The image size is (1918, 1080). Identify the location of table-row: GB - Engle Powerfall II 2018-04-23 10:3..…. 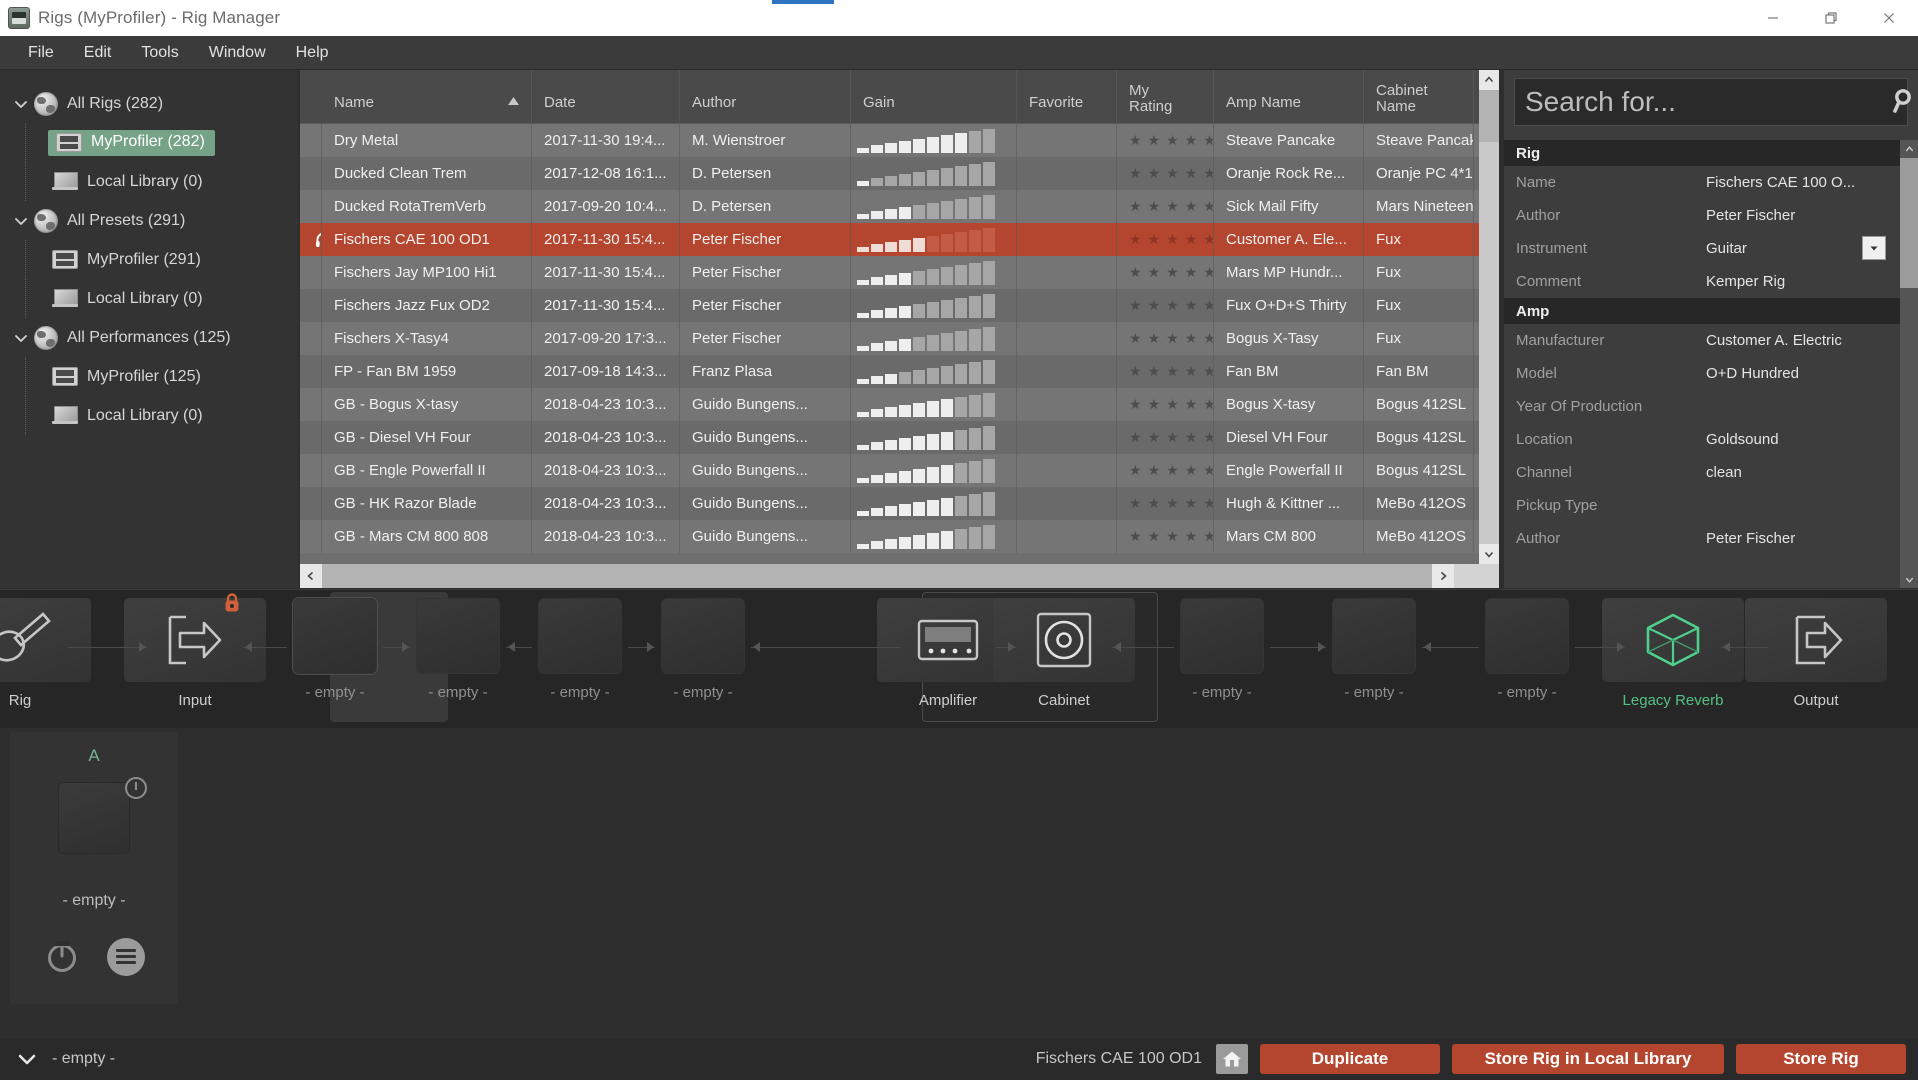
(899, 470).